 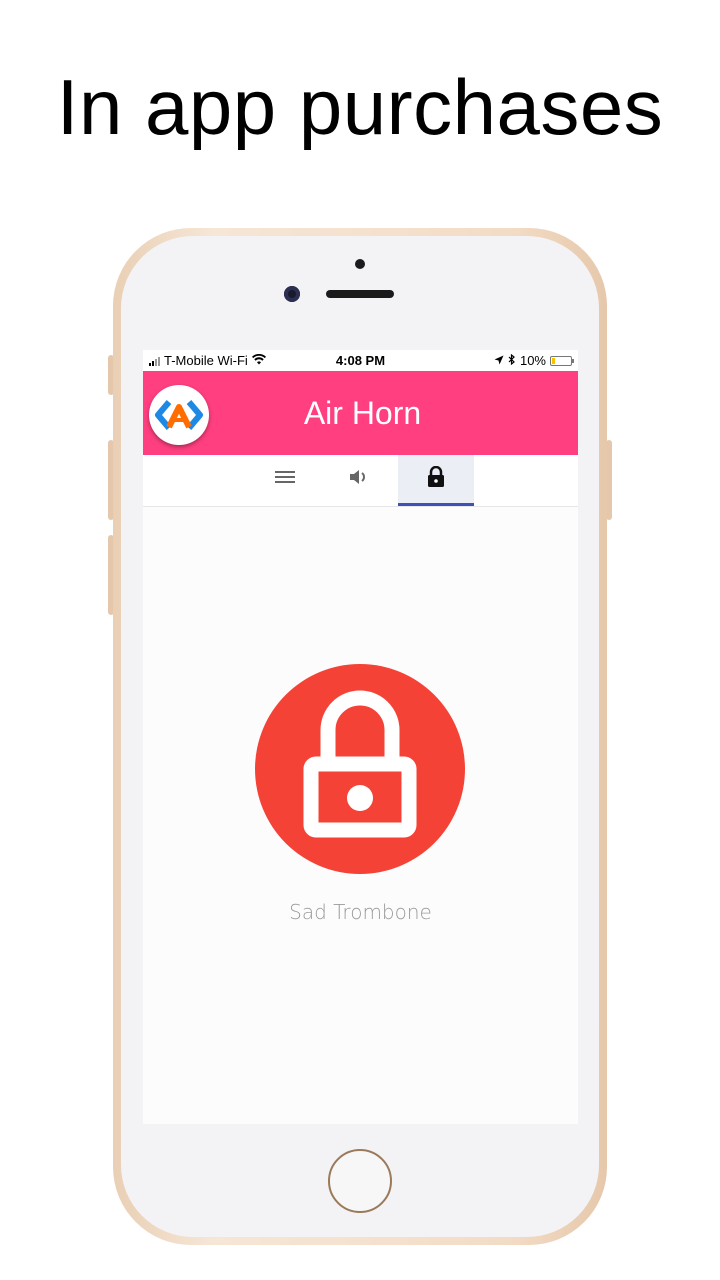 I want to click on volume-icon, so click(x=360, y=479).